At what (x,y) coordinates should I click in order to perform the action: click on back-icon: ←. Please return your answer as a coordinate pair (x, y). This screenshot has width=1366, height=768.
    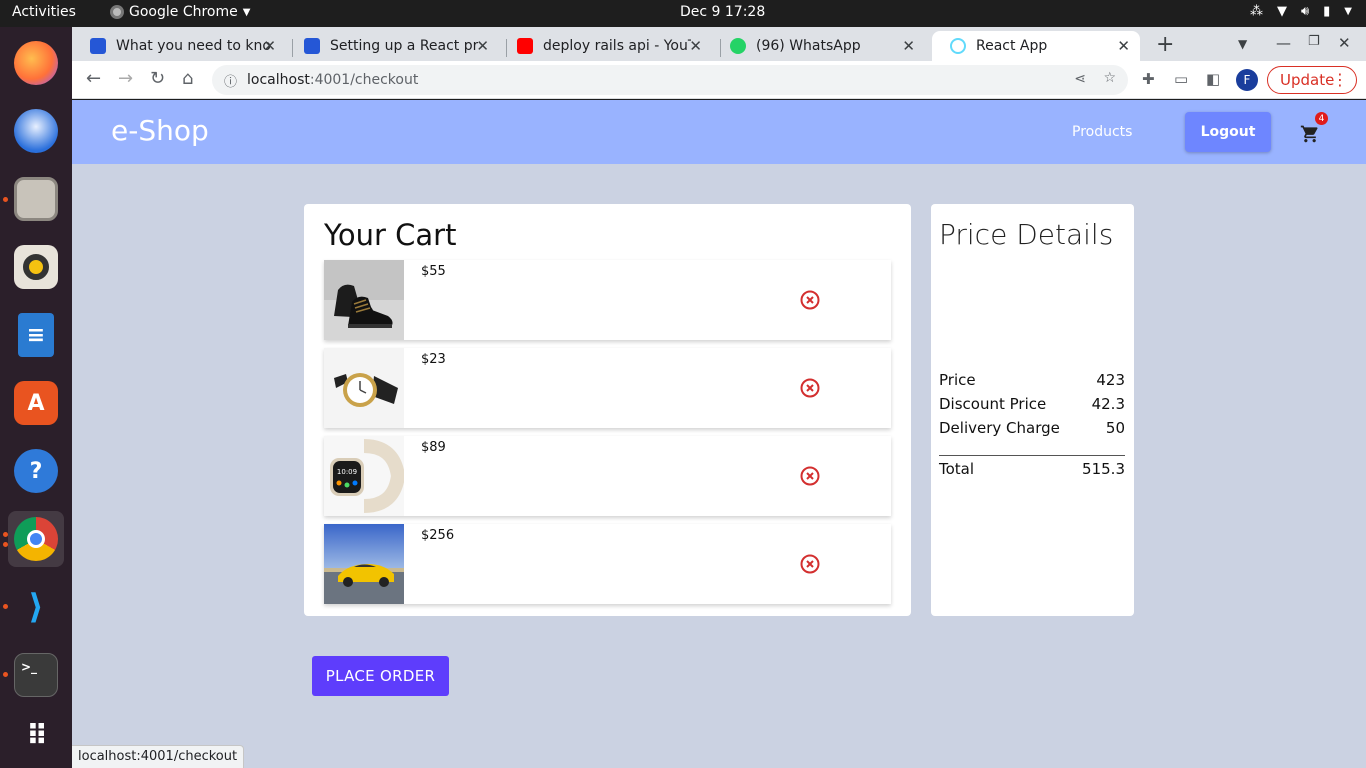
    Looking at the image, I should click on (93, 78).